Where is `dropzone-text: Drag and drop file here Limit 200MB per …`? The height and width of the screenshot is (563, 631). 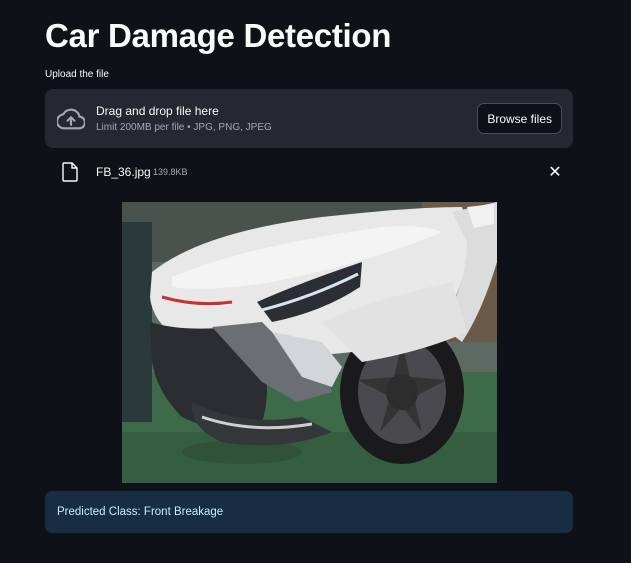 dropzone-text: Drag and drop file here Limit 200MB per … is located at coordinates (184, 118).